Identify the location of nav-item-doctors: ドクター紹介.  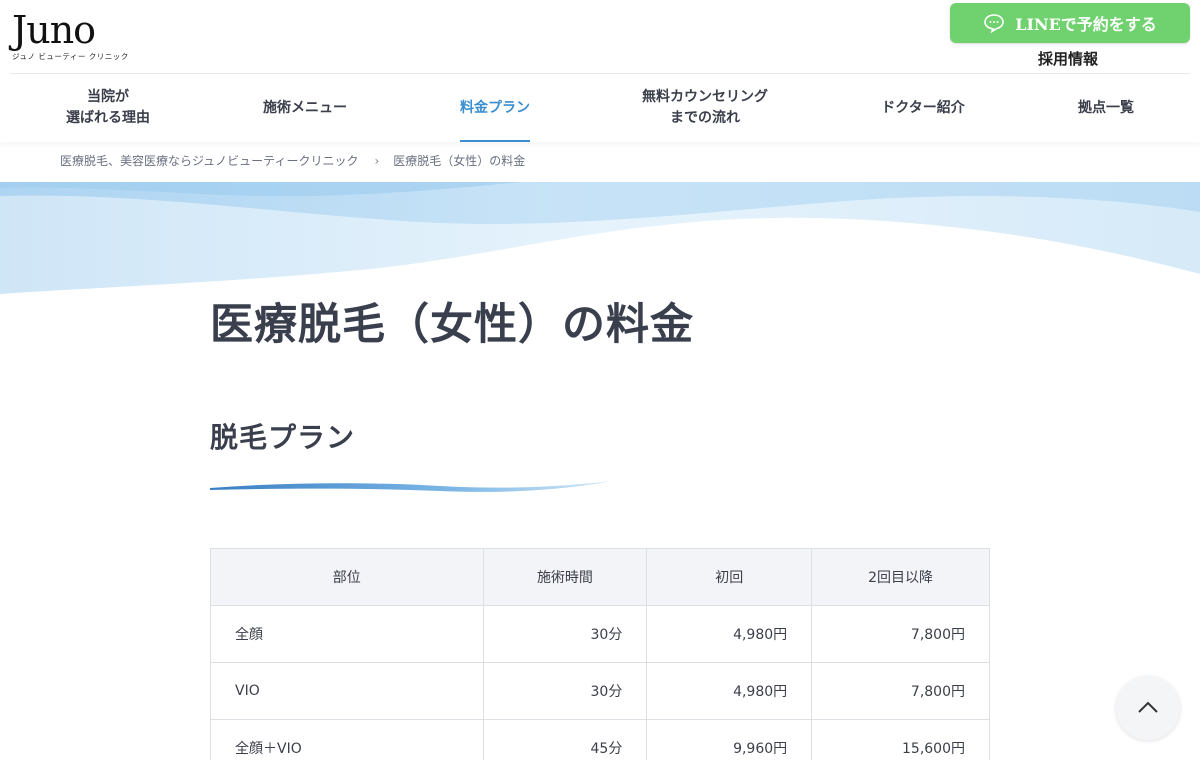
(923, 108).